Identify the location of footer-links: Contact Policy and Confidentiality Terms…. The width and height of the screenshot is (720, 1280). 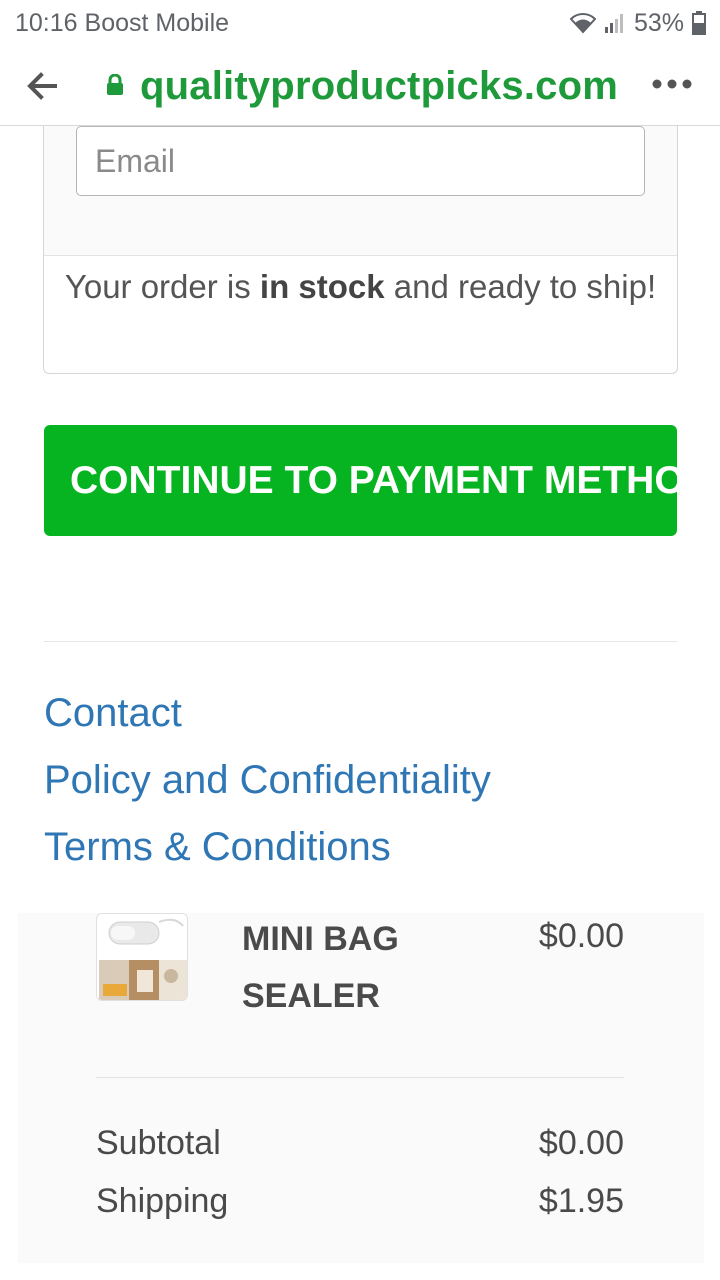
(267, 780).